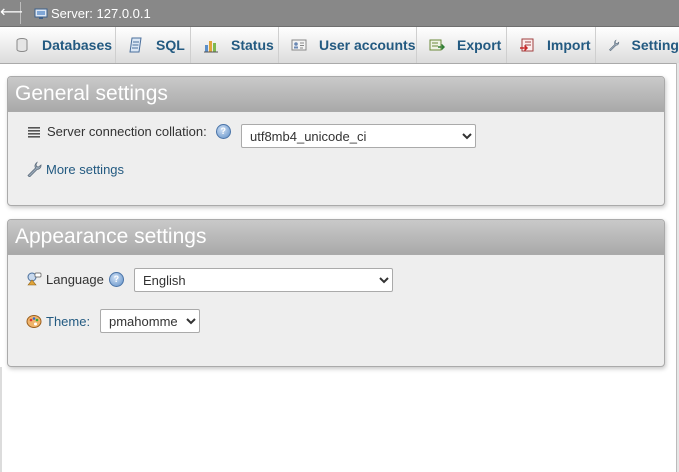 The height and width of the screenshot is (472, 679). What do you see at coordinates (22, 45) in the screenshot?
I see `database-icon` at bounding box center [22, 45].